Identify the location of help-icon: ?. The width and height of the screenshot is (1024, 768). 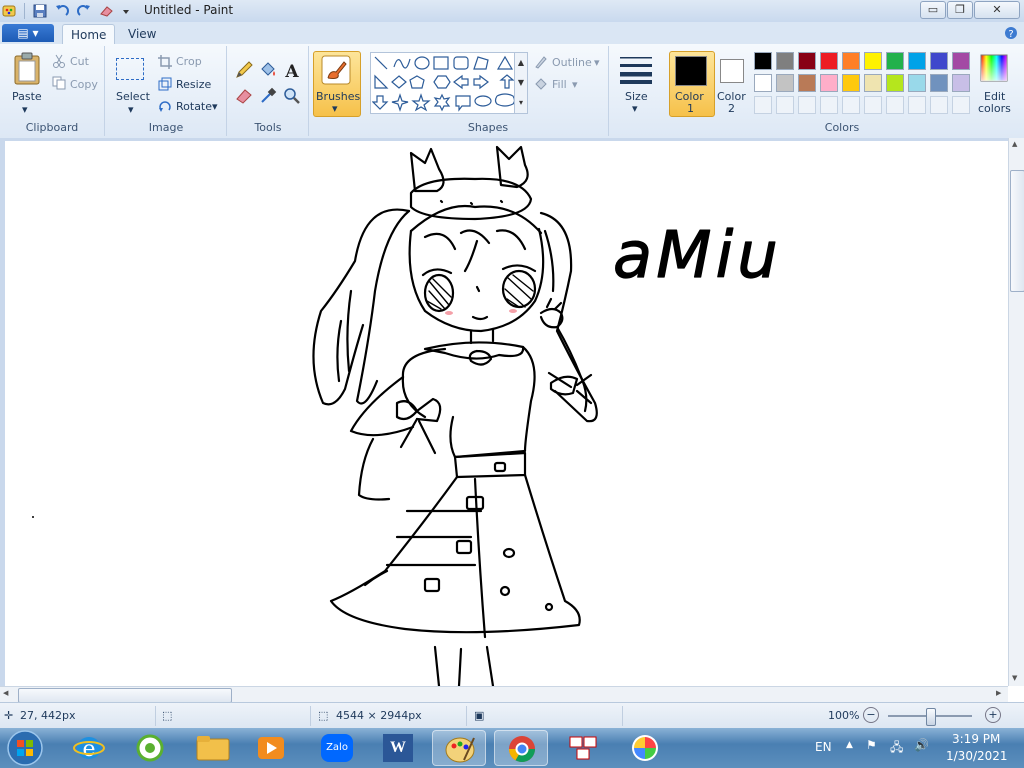
(1011, 33).